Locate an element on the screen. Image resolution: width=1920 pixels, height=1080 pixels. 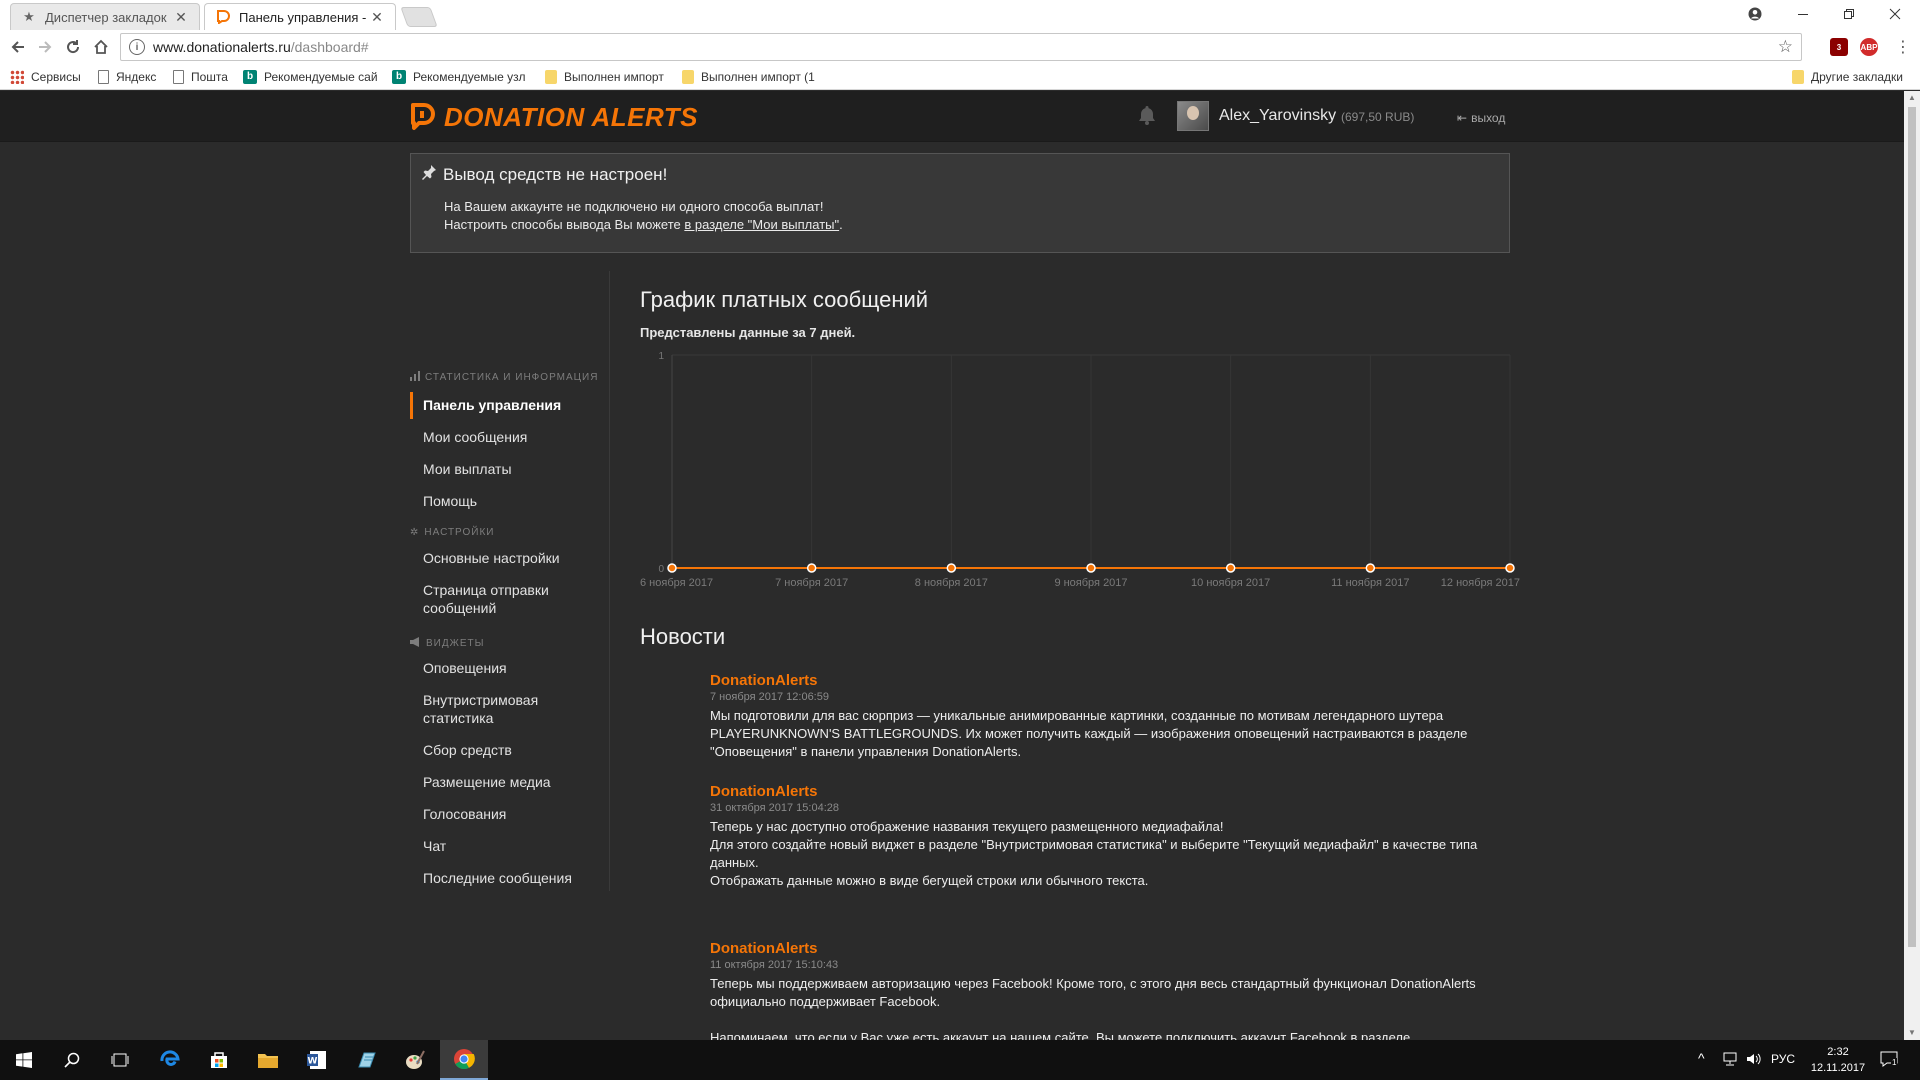
sidebar-item-media: Размещение медиа is located at coordinates (509, 782).